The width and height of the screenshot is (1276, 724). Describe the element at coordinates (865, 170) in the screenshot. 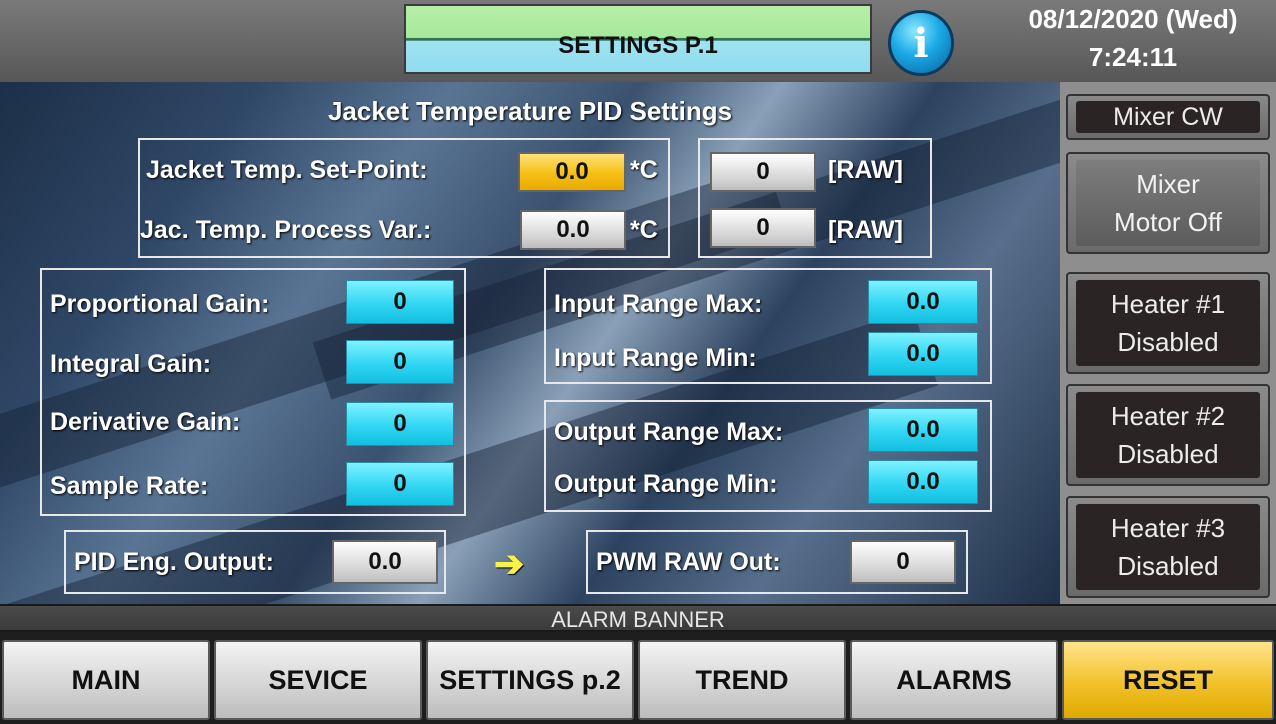

I see `setpoint-raw-unit: [RAW]` at that location.